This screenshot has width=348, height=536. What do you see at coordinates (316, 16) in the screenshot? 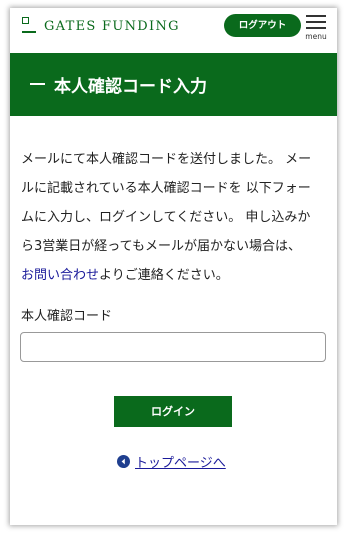
I see `hamburger-icon` at bounding box center [316, 16].